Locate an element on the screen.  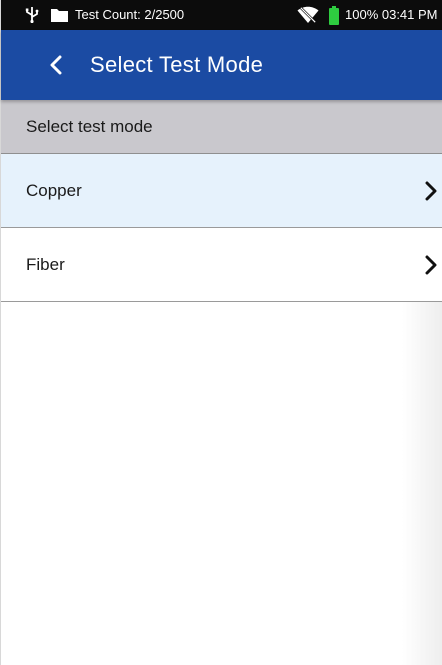
option-fiber-label: Fiber is located at coordinates (45, 264).